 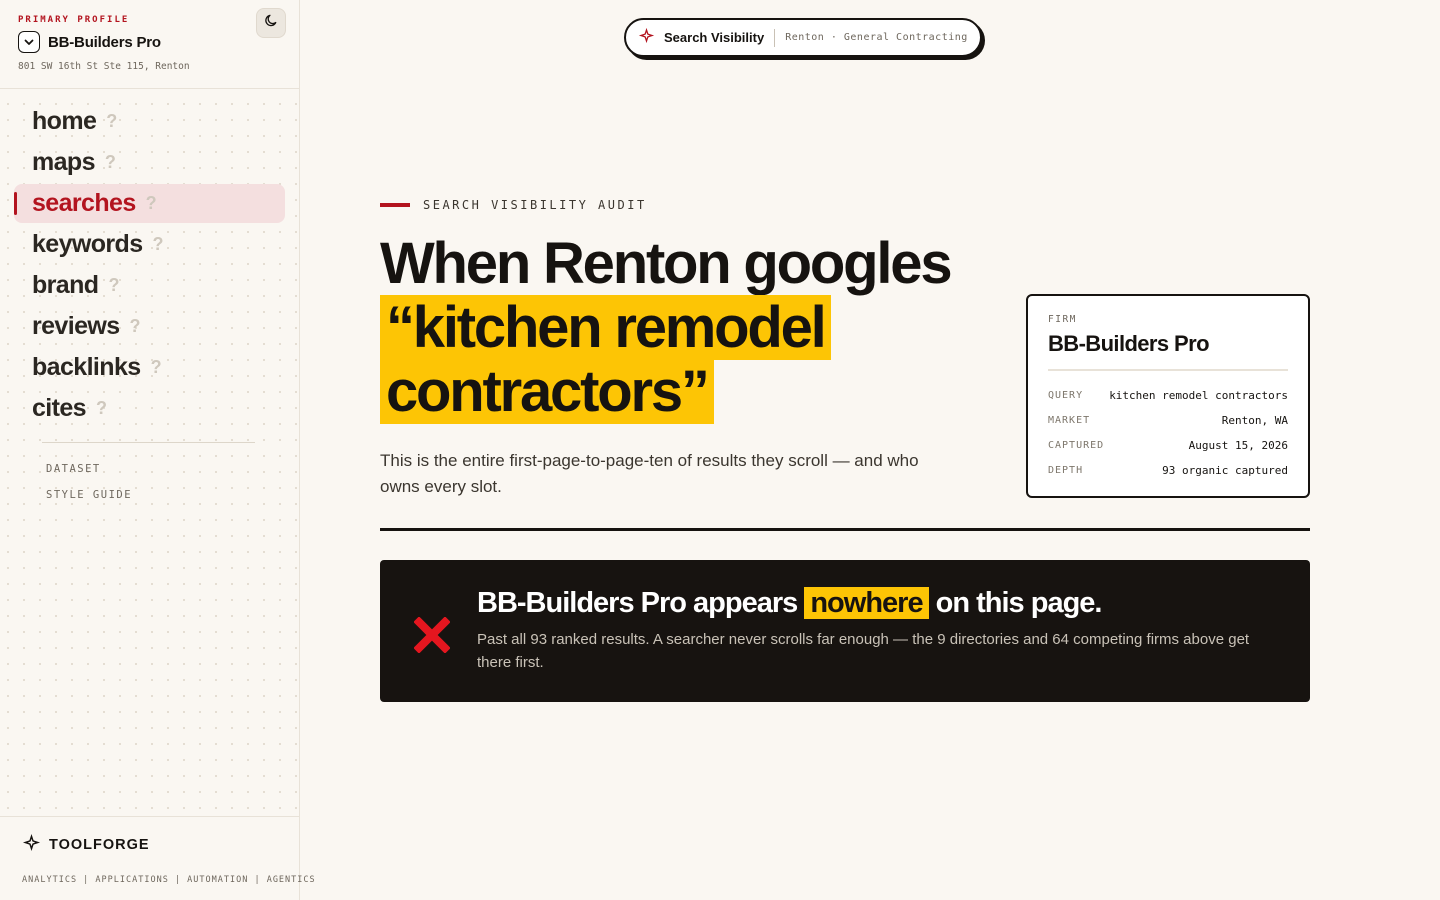 I want to click on firm-row-captured: CAPTURED August 15, 2026, so click(x=1168, y=445).